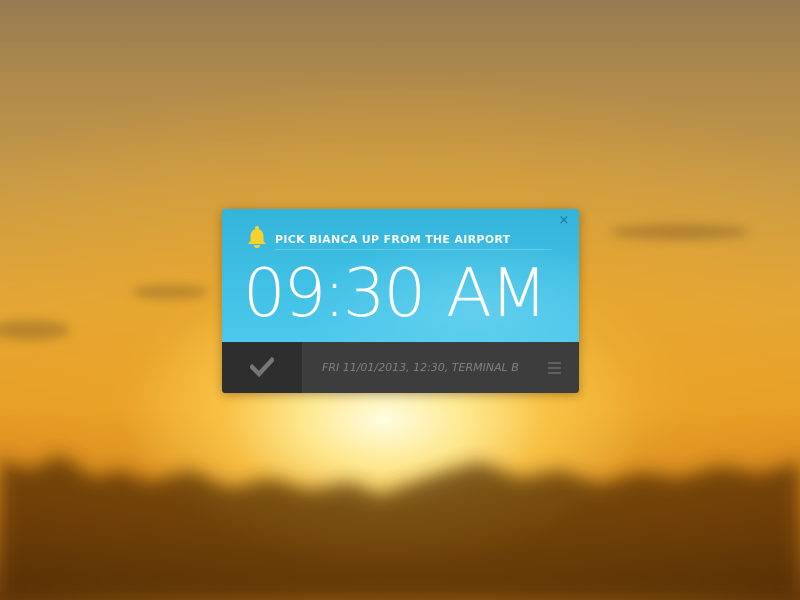 This screenshot has height=600, width=800. I want to click on menu-button, so click(554, 368).